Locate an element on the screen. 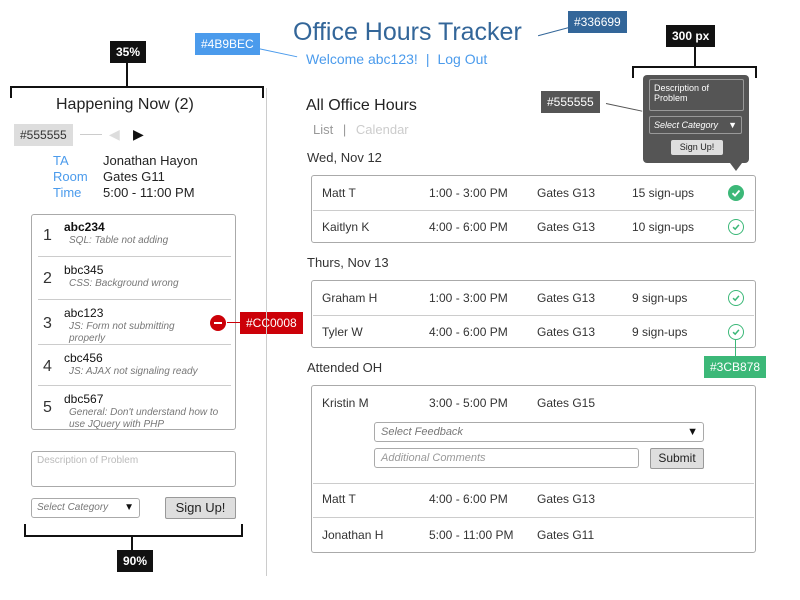 The image size is (800, 600). category-select: Select Category ▼ is located at coordinates (85, 508).